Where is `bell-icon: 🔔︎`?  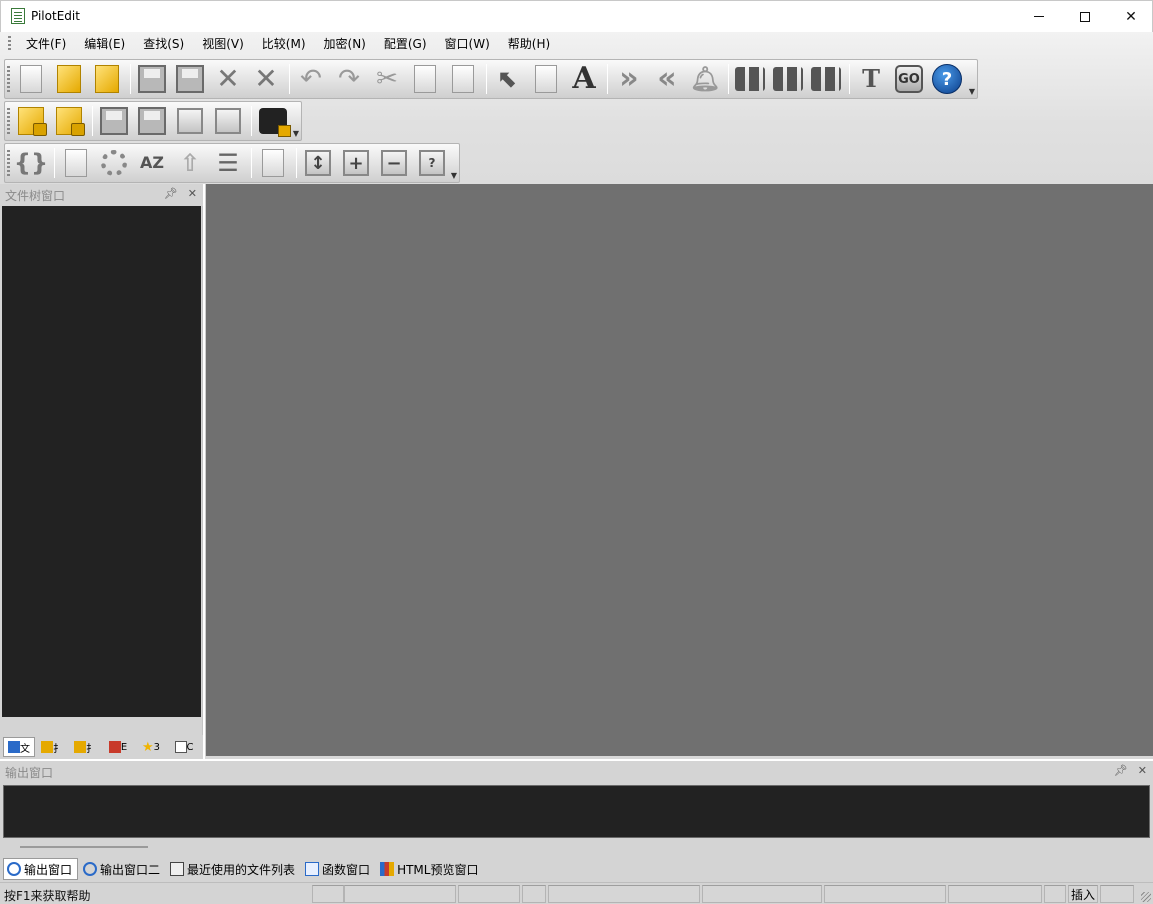 bell-icon: 🔔︎ is located at coordinates (705, 79).